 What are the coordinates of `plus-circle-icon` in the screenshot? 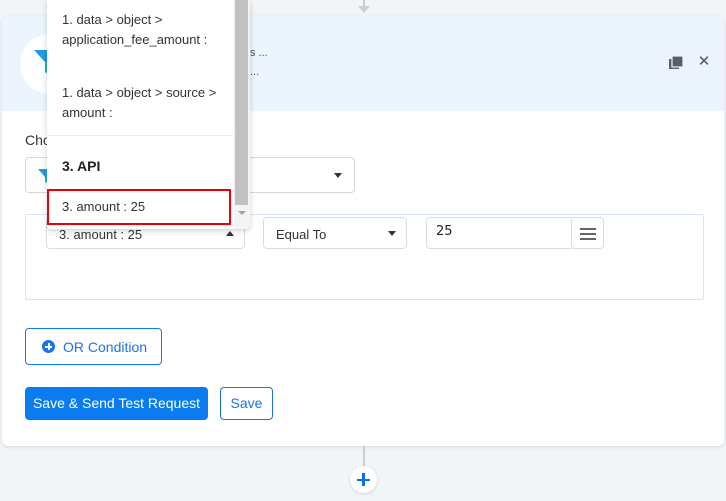 It's located at (48, 346).